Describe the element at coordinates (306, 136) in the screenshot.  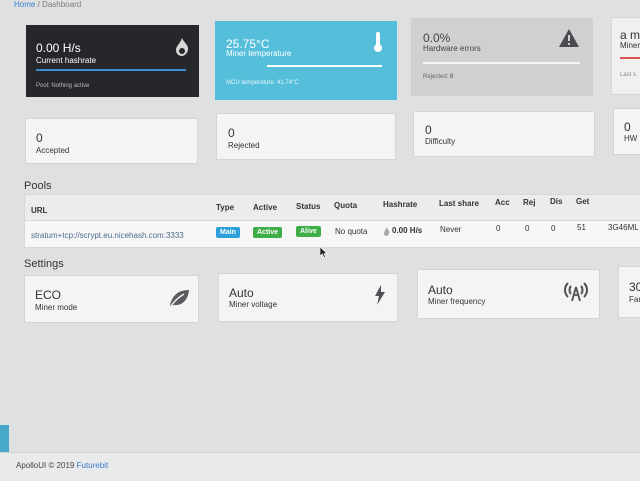
I see `rejected-card: 0 Rejected` at that location.